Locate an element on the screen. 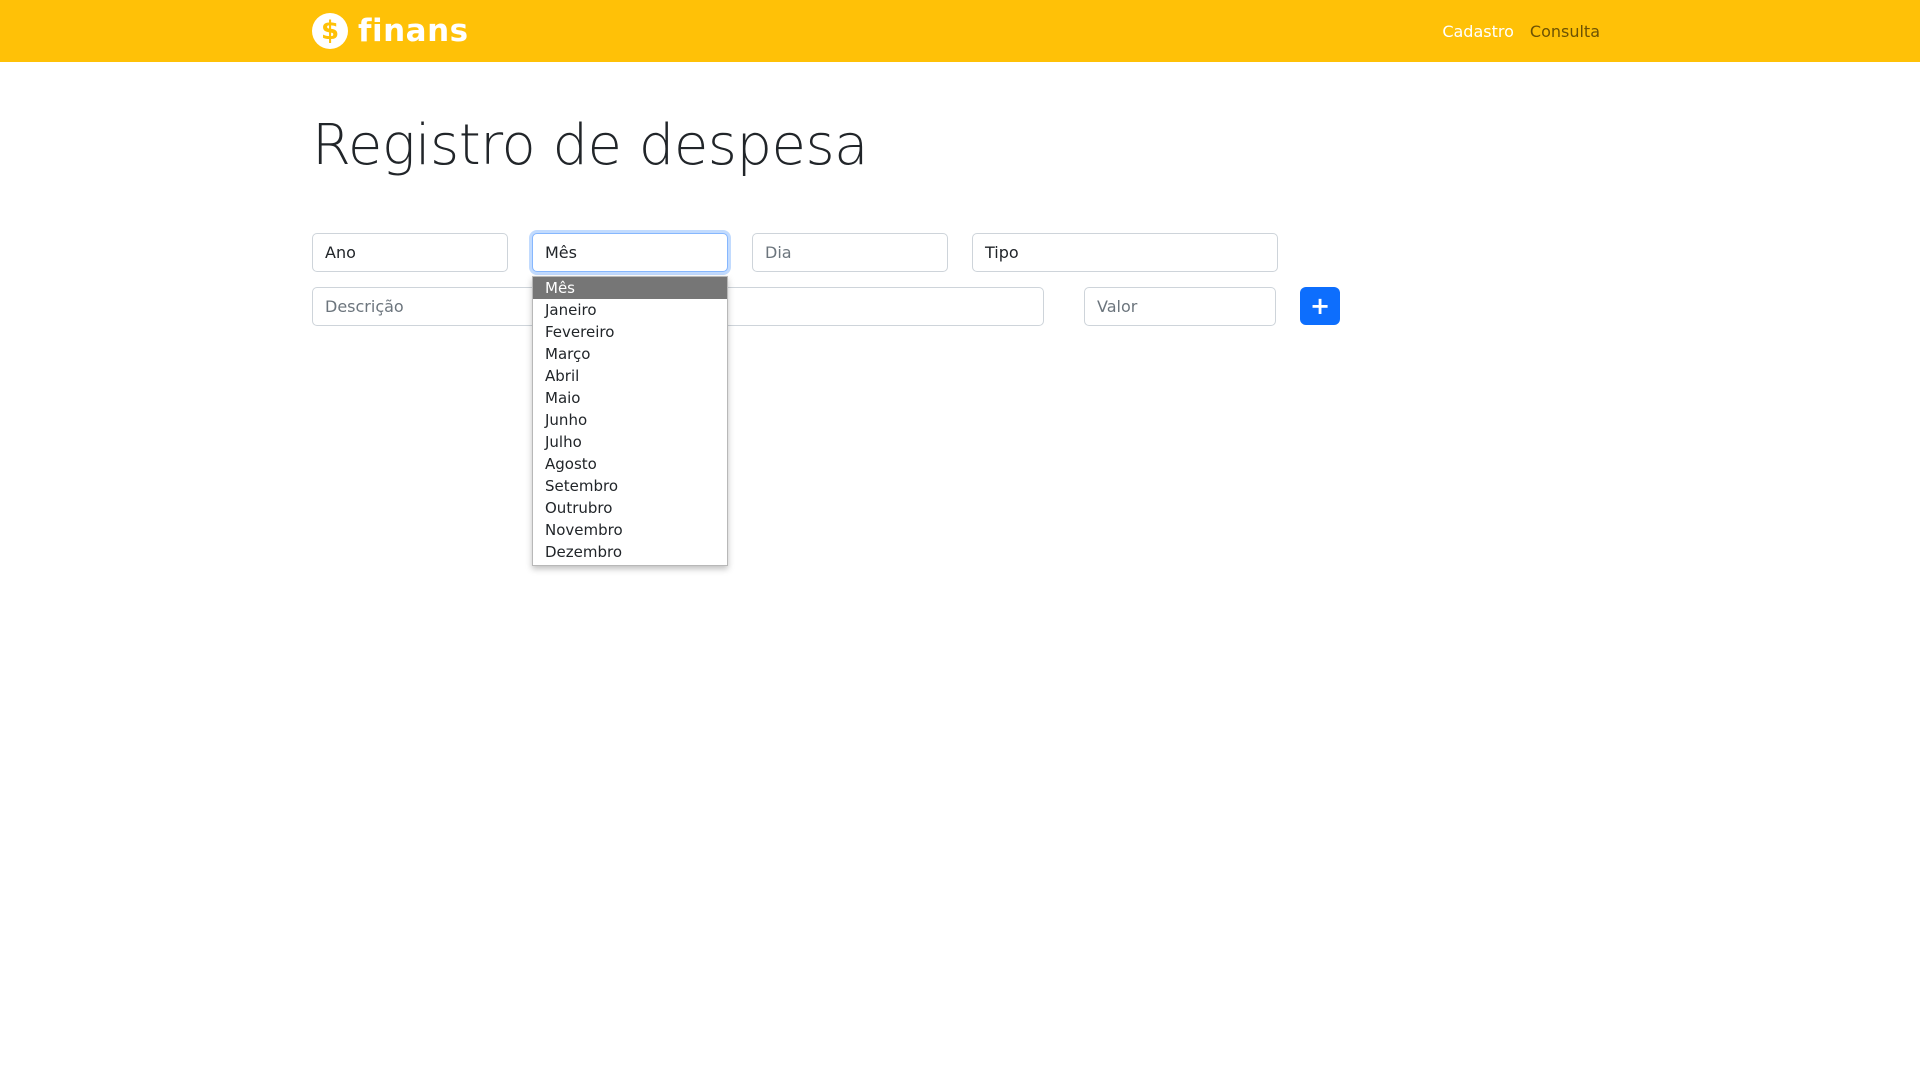 The width and height of the screenshot is (1920, 1080). nav-link-consulta: Consulta is located at coordinates (1565, 31).